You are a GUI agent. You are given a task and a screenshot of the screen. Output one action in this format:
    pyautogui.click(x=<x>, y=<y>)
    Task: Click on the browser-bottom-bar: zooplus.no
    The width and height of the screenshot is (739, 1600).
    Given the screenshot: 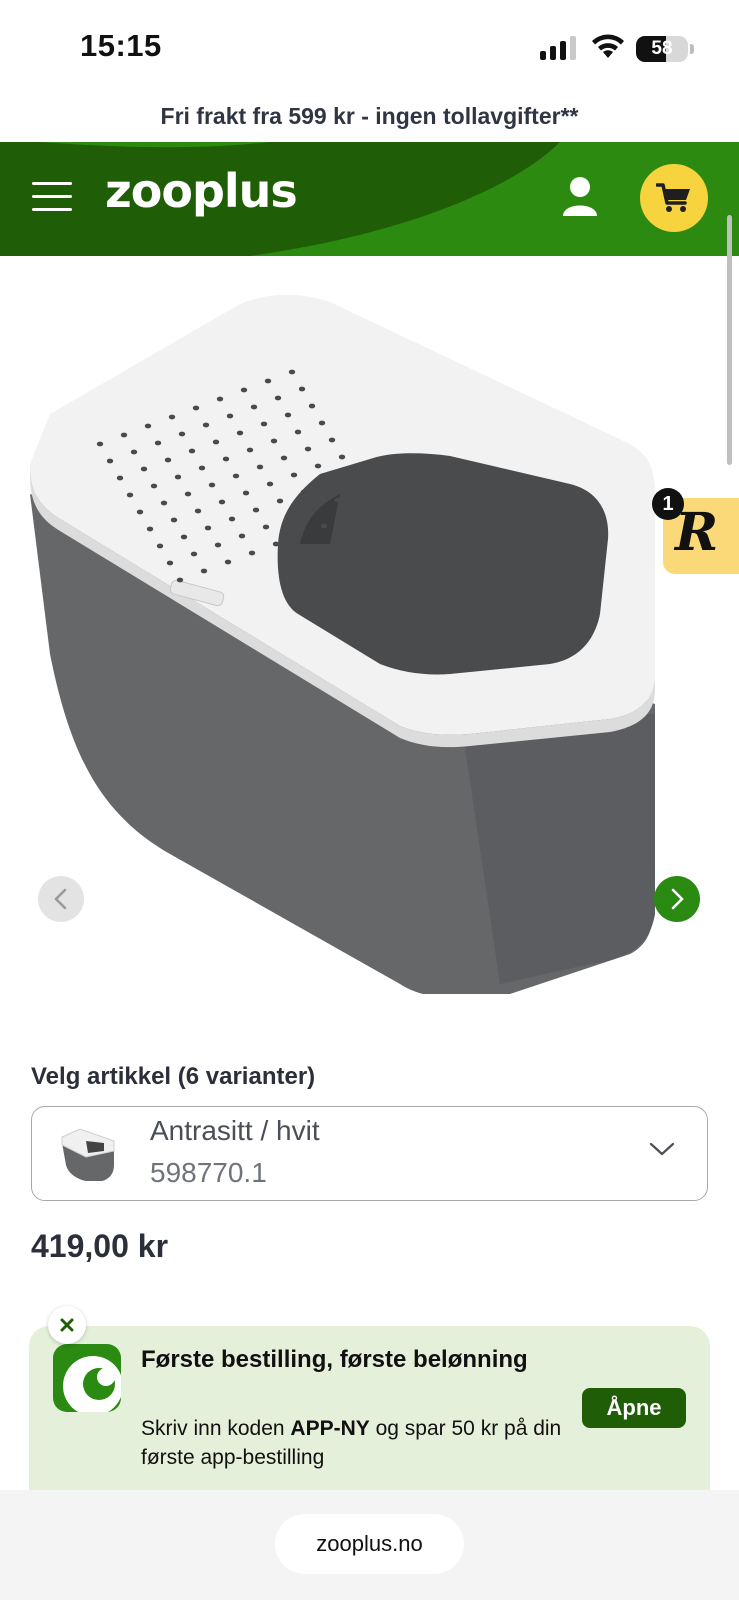 What is the action you would take?
    pyautogui.click(x=369, y=1545)
    